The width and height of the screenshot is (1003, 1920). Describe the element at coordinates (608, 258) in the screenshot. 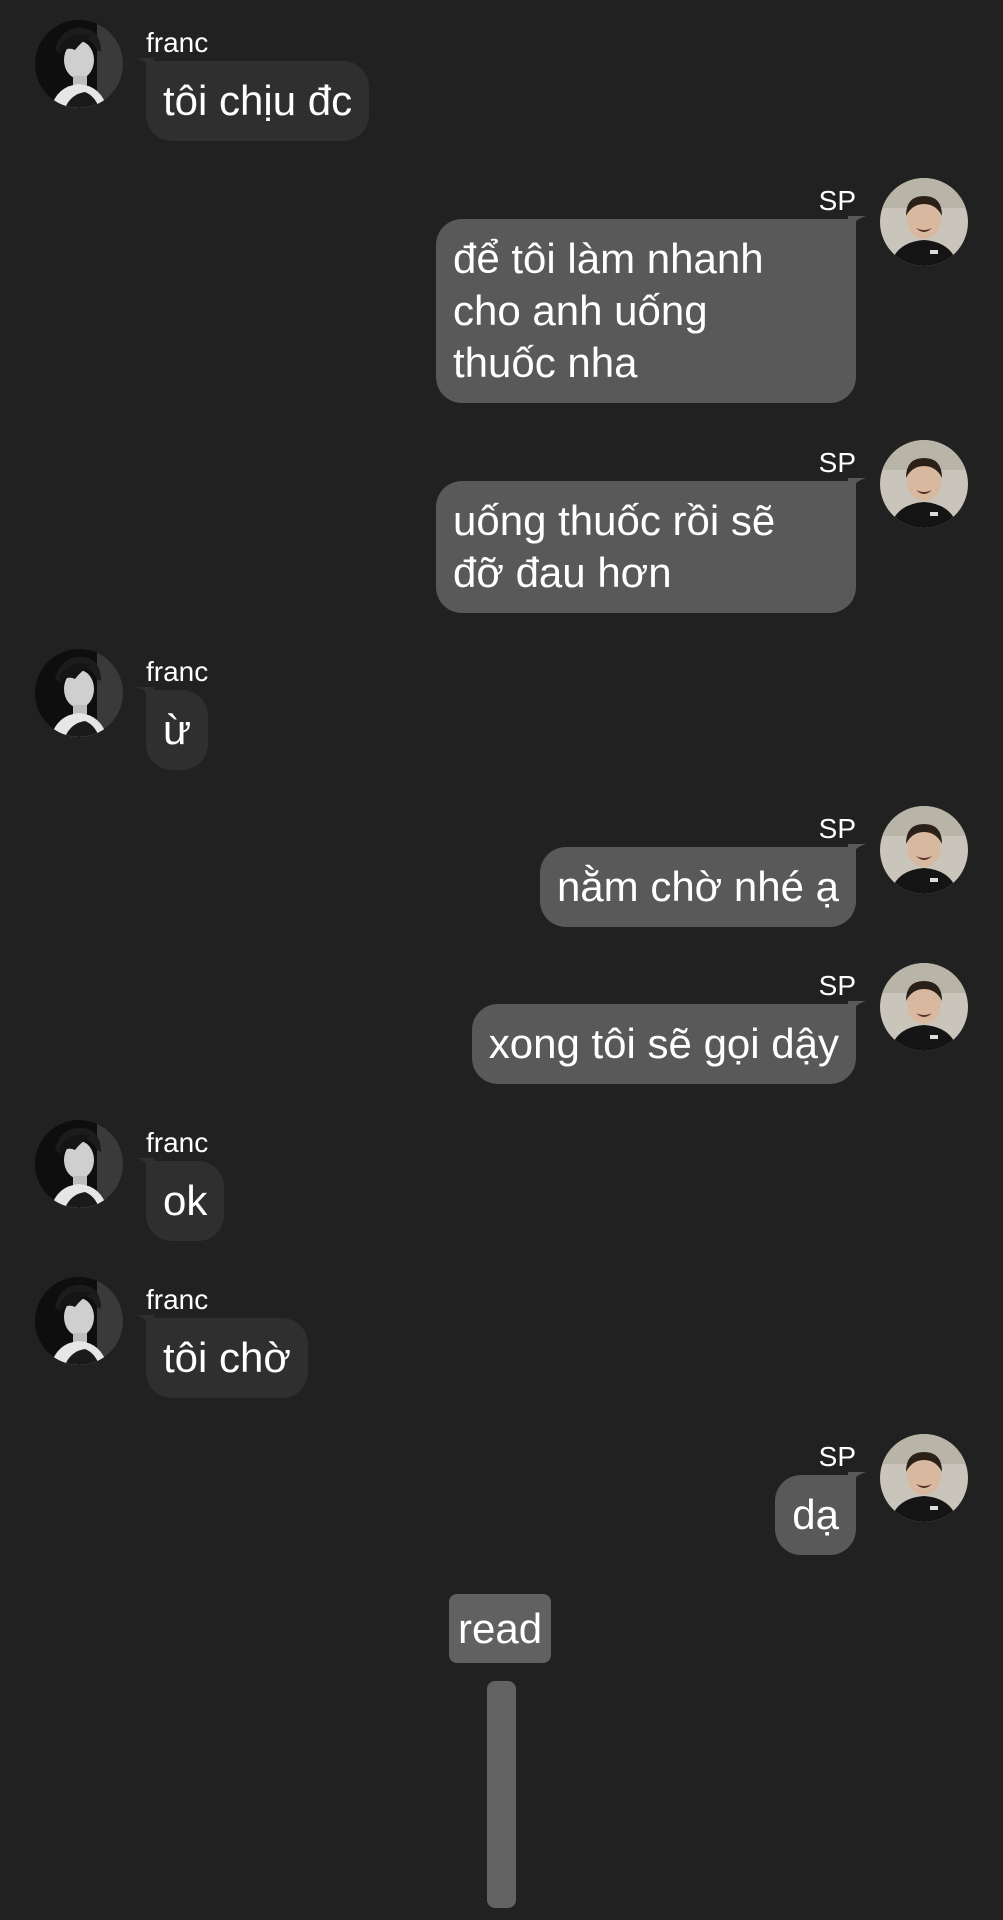

I see `message-text-line: để tôi làm nhanh` at that location.